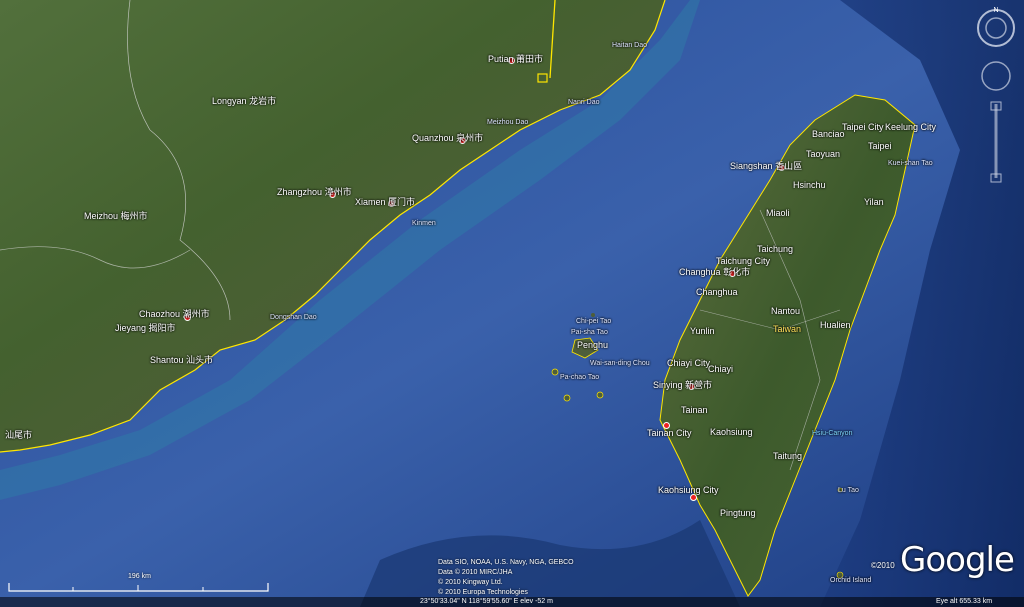 Image resolution: width=1024 pixels, height=607 pixels. What do you see at coordinates (475, 572) in the screenshot?
I see `credit-line: Data © 2010 MIRC/JHA` at bounding box center [475, 572].